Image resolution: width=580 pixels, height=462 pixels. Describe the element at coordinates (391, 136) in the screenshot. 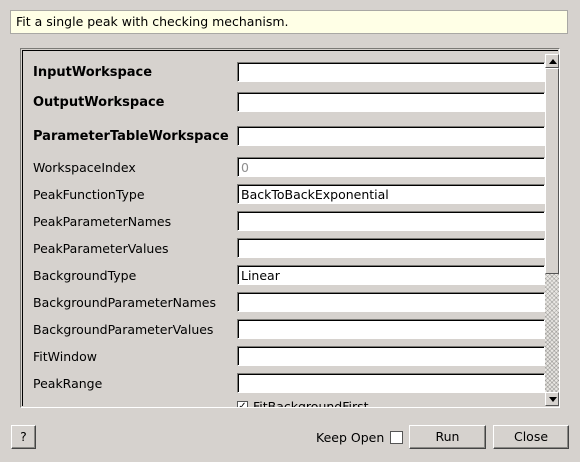

I see `parametertableworkspace-field` at that location.